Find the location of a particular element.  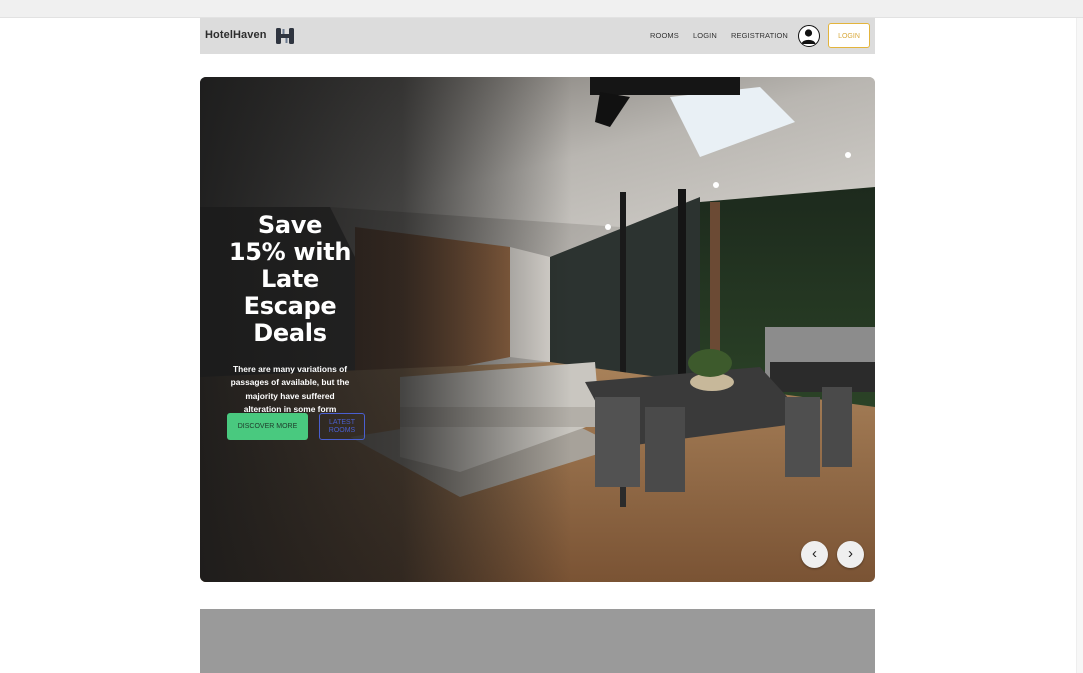

latest-rooms-button: LATEST ROOMS is located at coordinates (342, 426).